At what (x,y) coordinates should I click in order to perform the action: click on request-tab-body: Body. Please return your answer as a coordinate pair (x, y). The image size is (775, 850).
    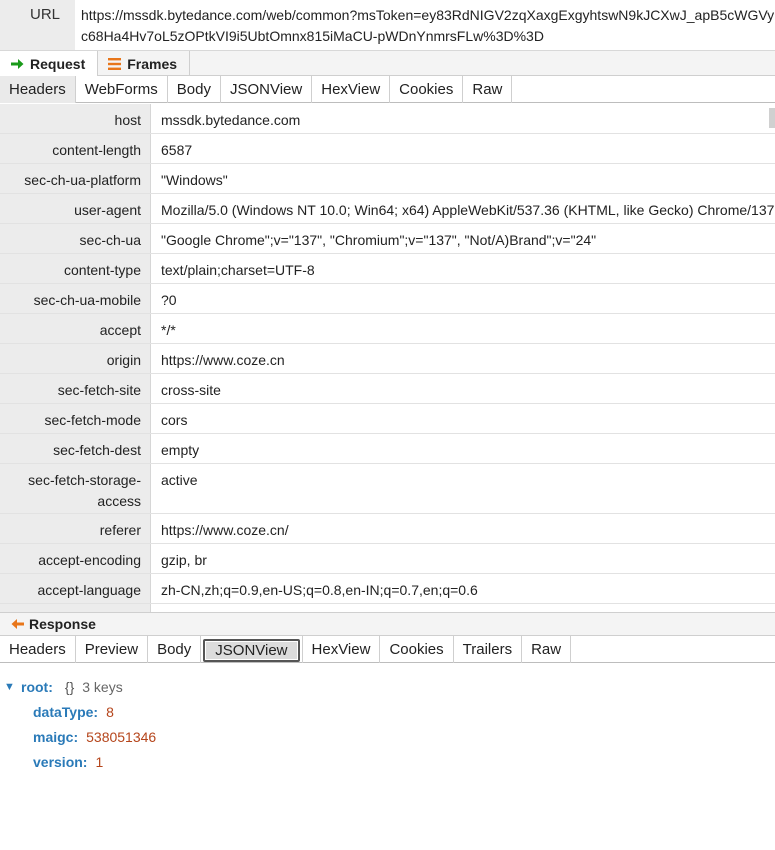
    Looking at the image, I should click on (194, 89).